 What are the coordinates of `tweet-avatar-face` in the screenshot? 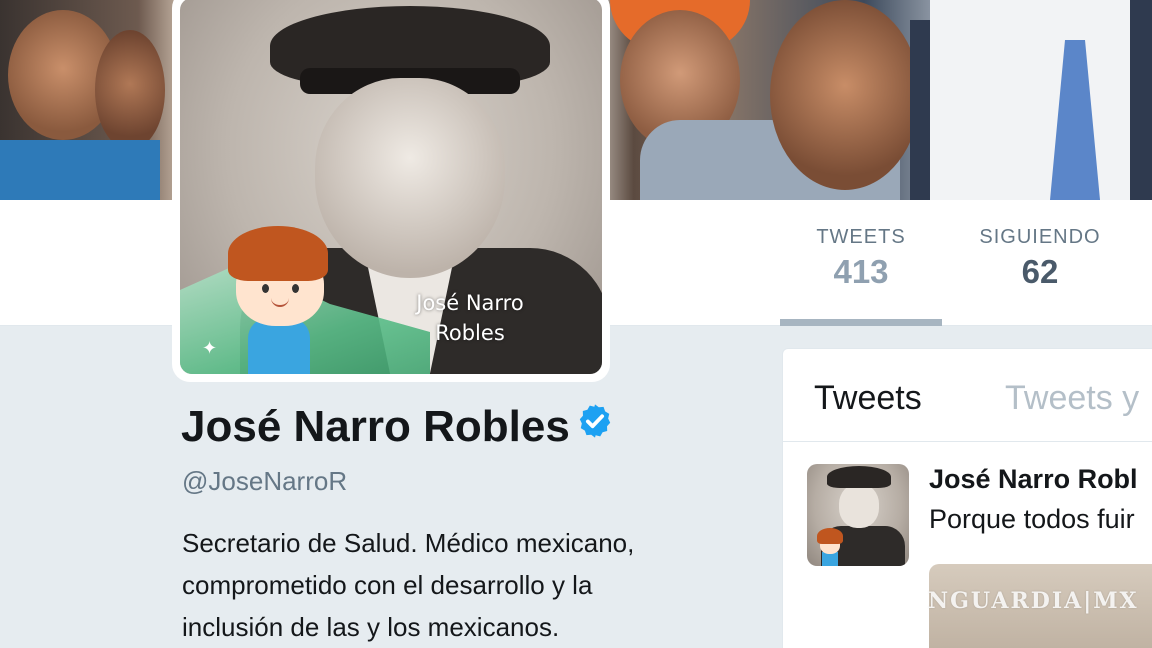 It's located at (859, 506).